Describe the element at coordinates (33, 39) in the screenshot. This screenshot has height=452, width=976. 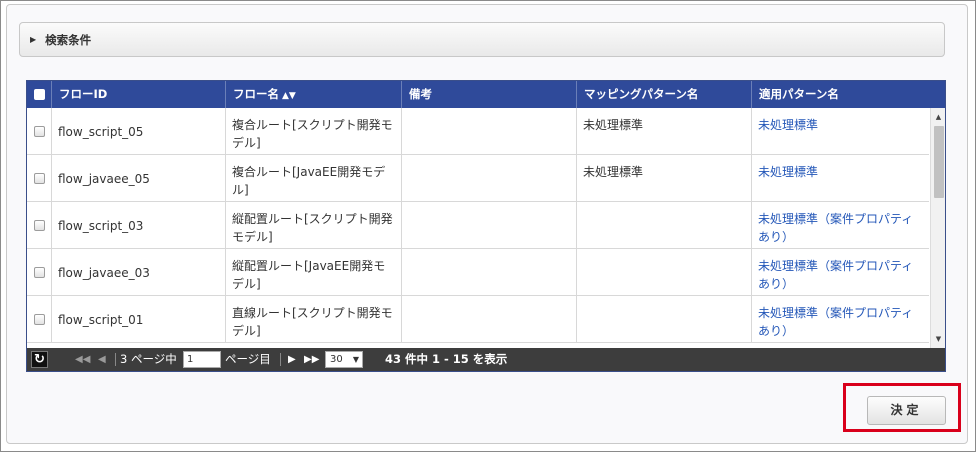
I see `expand-triangle-icon: ▶` at that location.